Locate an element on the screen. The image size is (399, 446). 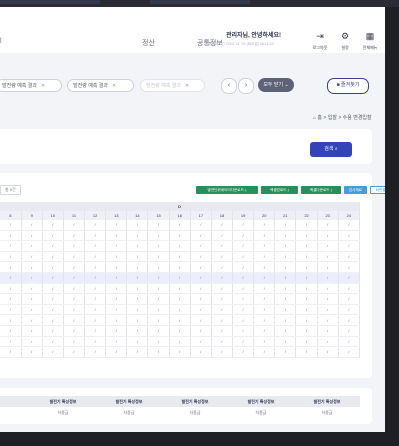
audit-button: 감사재료 is located at coordinates (355, 190).